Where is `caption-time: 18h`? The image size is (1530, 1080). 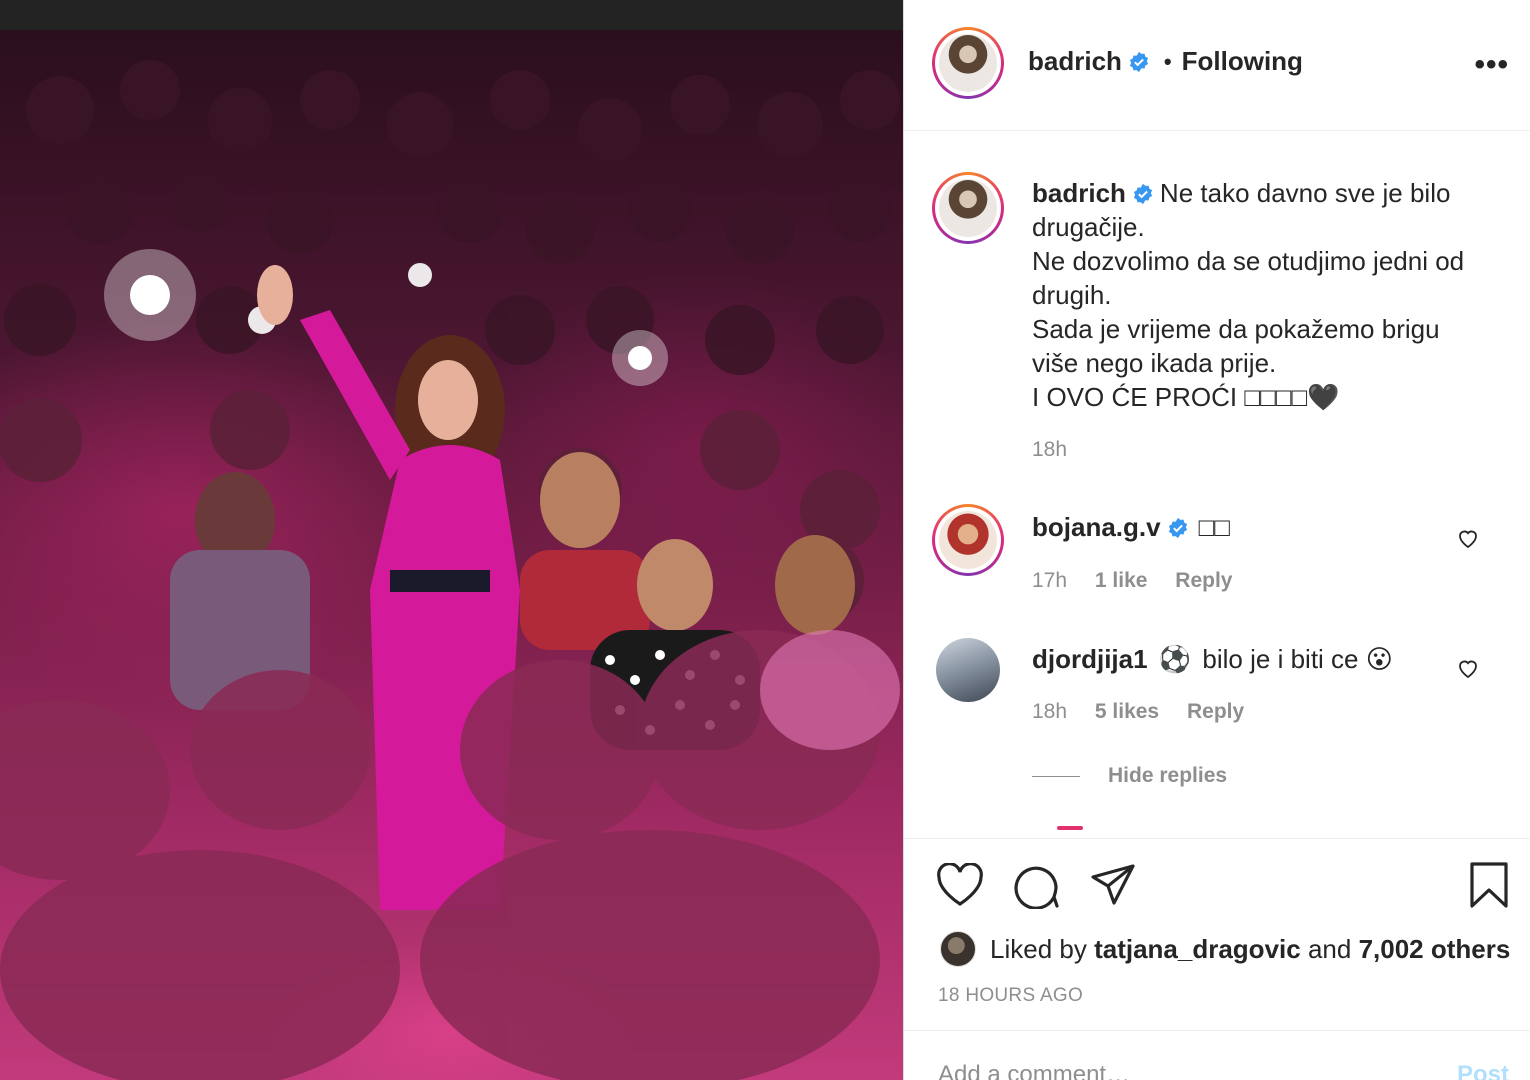
caption-time: 18h is located at coordinates (1049, 449).